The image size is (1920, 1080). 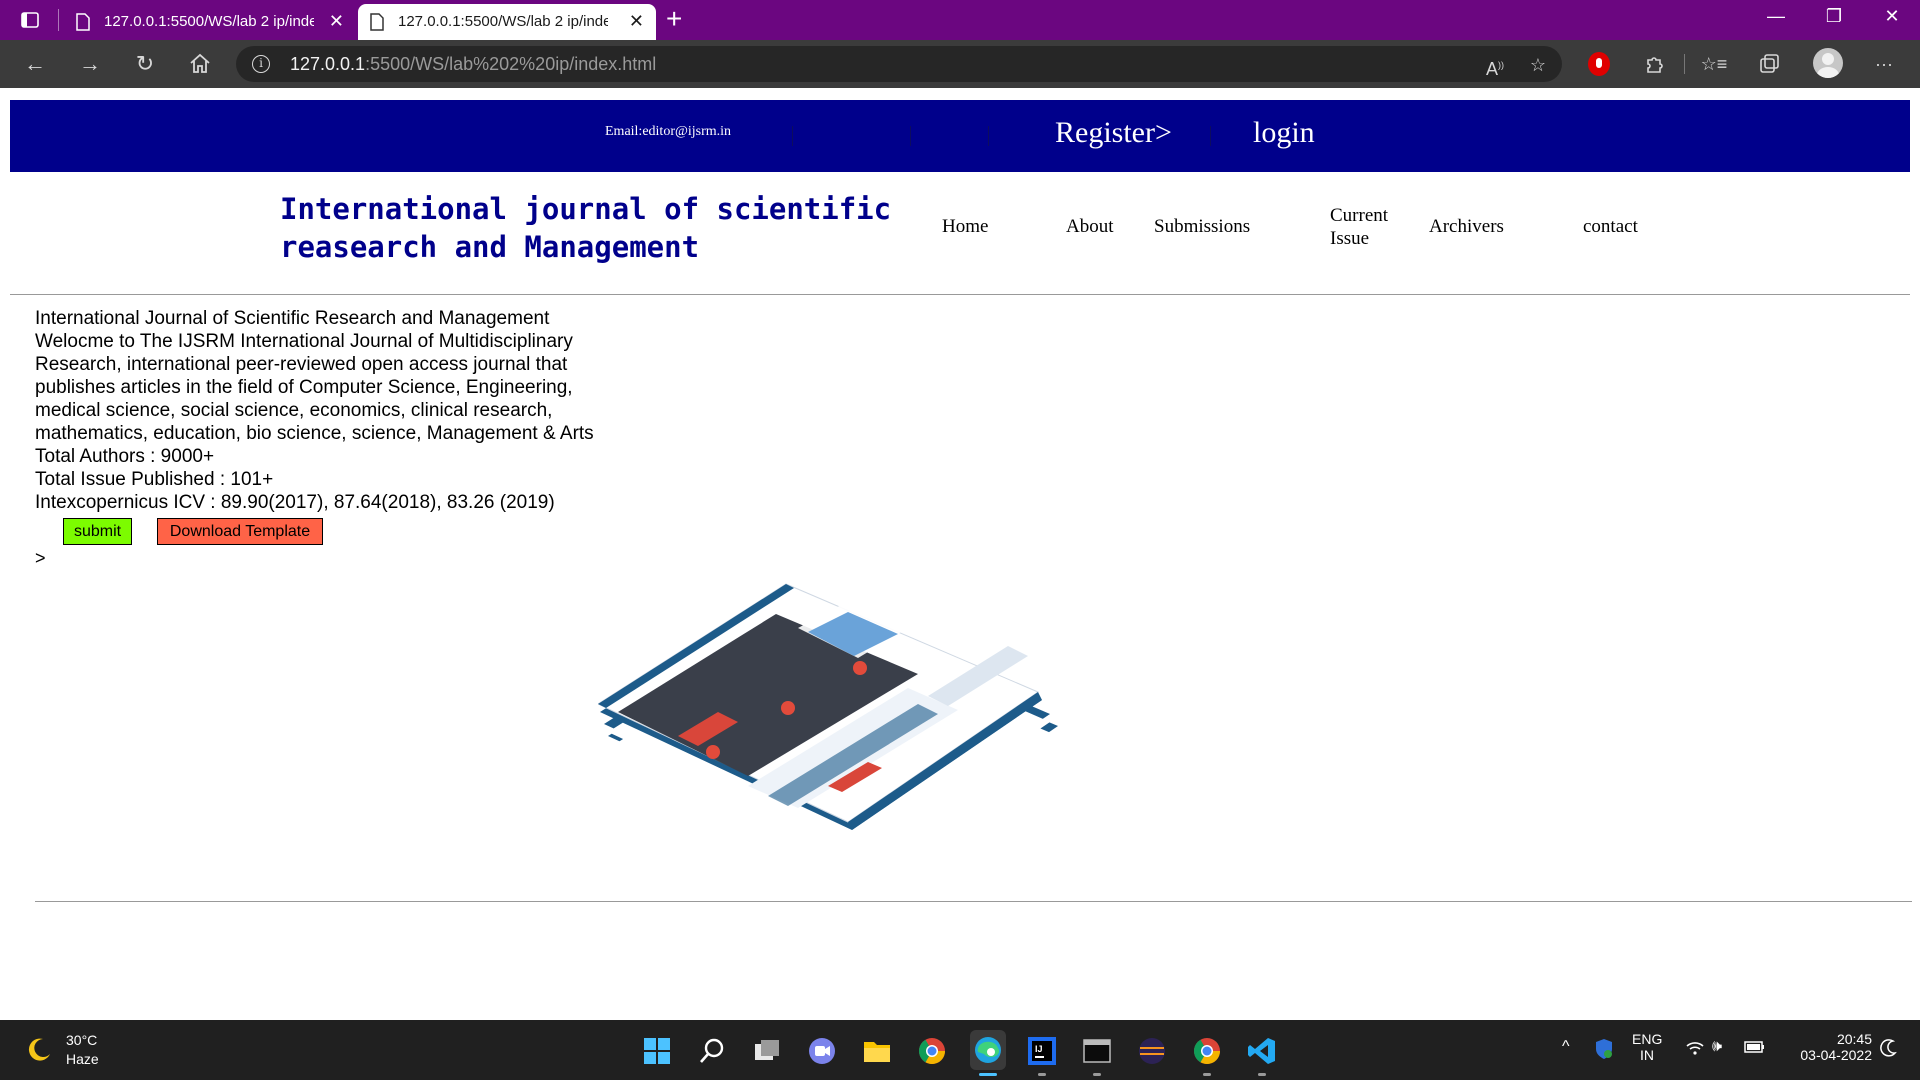 I want to click on wifi-icon, so click(x=1695, y=1049).